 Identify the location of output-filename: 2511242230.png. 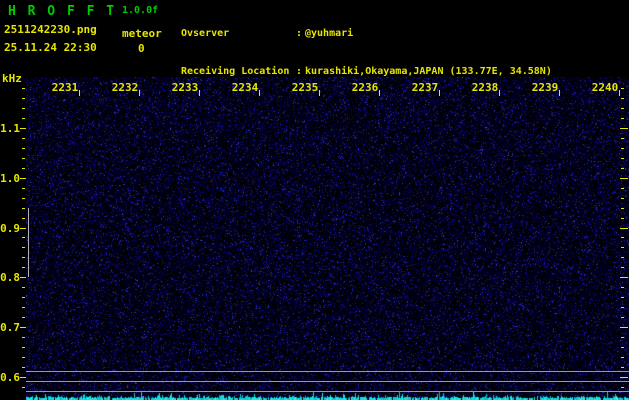
(50, 29).